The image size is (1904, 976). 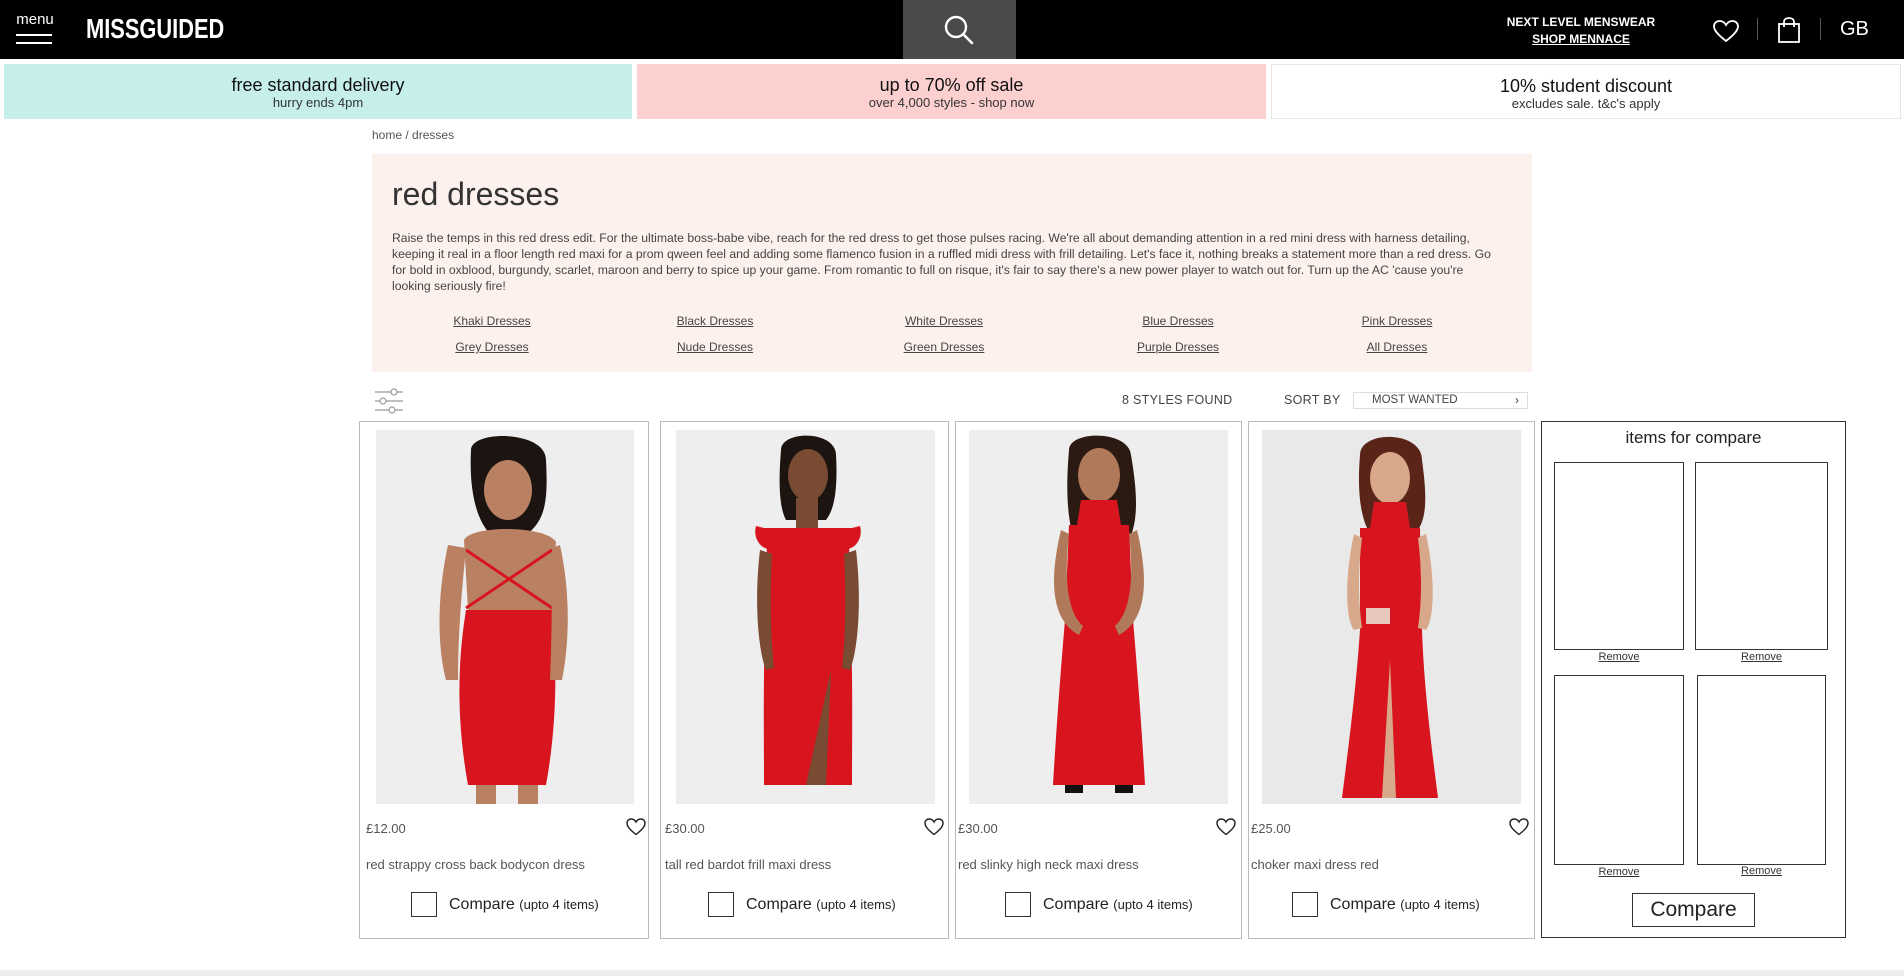 What do you see at coordinates (318, 85) in the screenshot?
I see `promo-title: free standard delivery` at bounding box center [318, 85].